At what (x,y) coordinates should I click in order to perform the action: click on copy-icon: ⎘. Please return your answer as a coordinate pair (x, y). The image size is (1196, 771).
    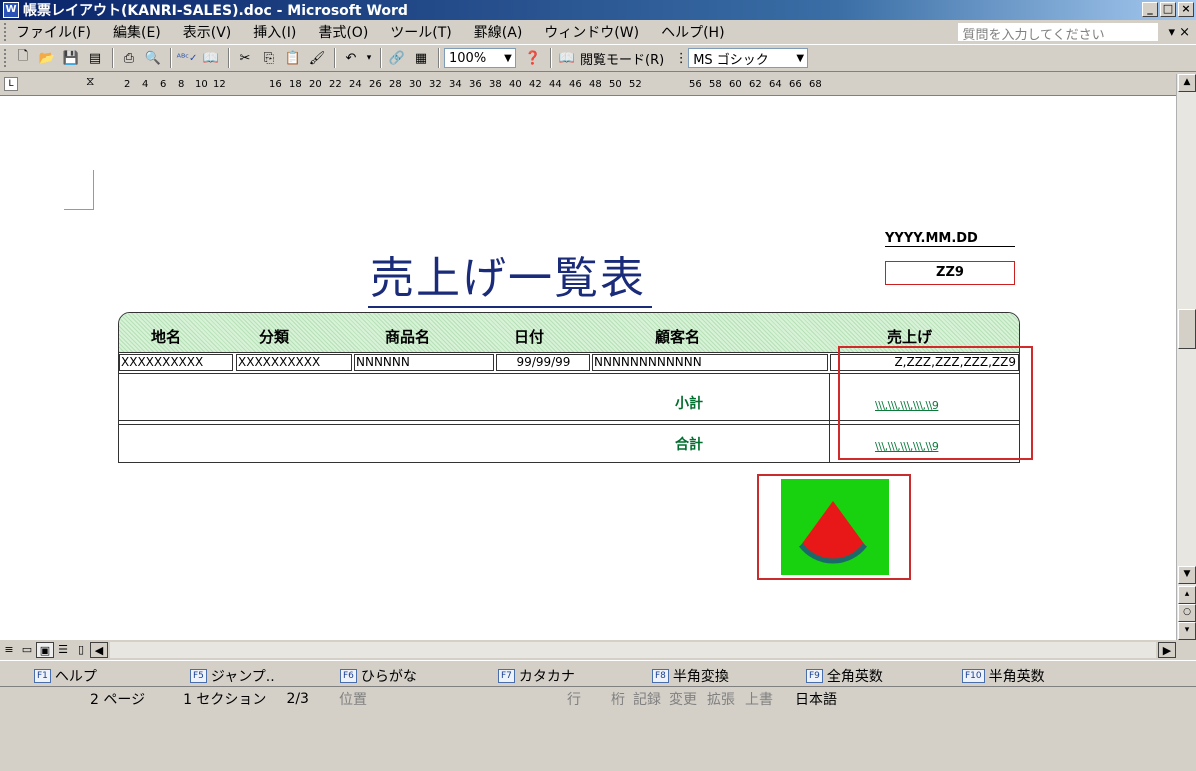
    Looking at the image, I should click on (269, 58).